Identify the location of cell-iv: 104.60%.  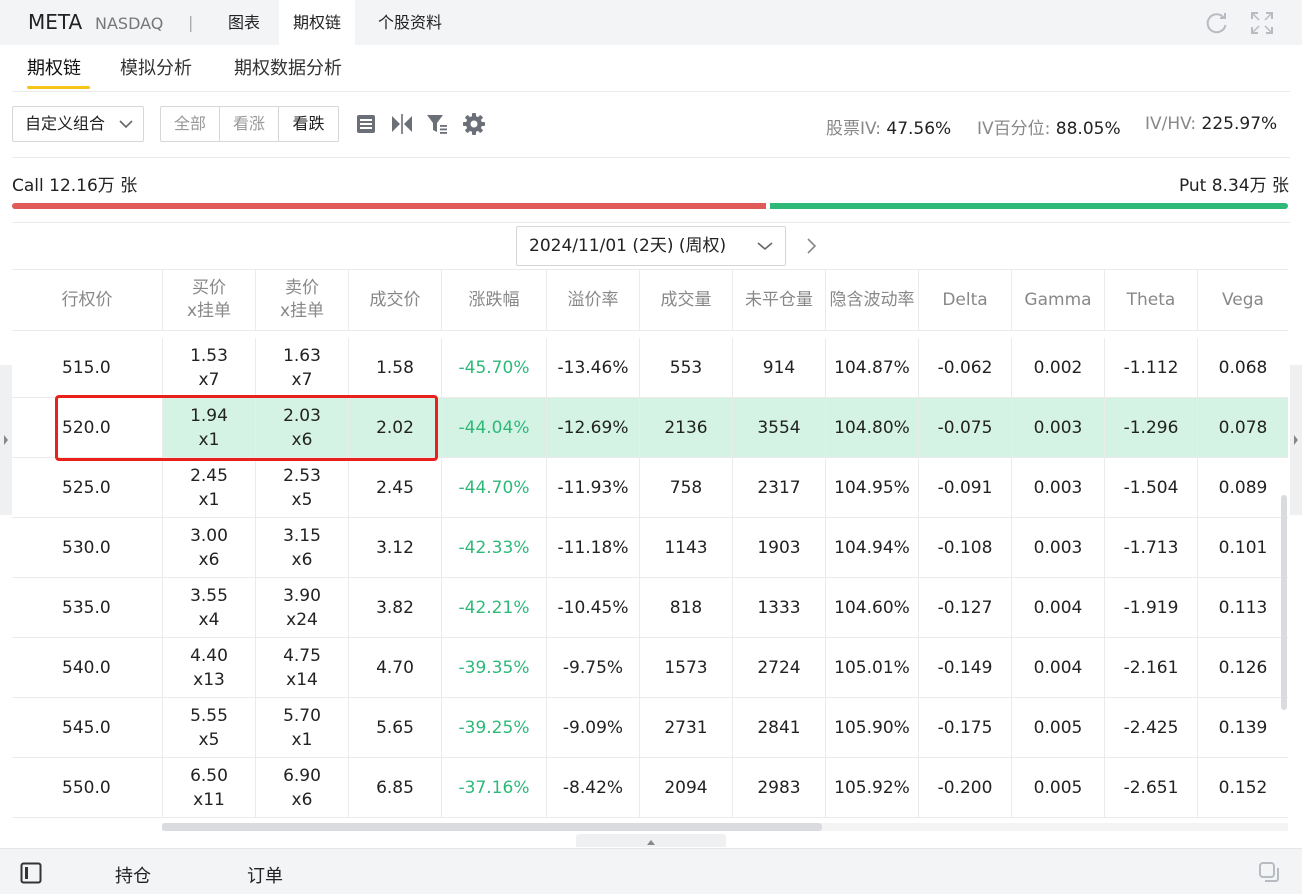
(871, 607).